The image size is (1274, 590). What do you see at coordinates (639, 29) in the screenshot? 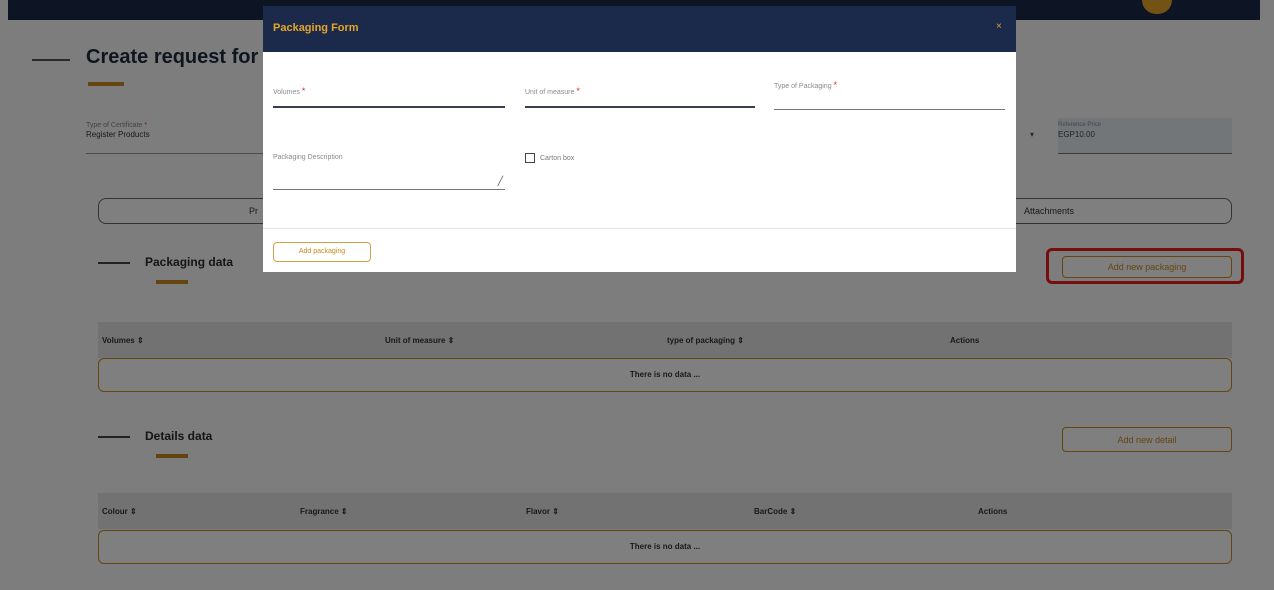
I see `modal-header: Packaging Form ×` at bounding box center [639, 29].